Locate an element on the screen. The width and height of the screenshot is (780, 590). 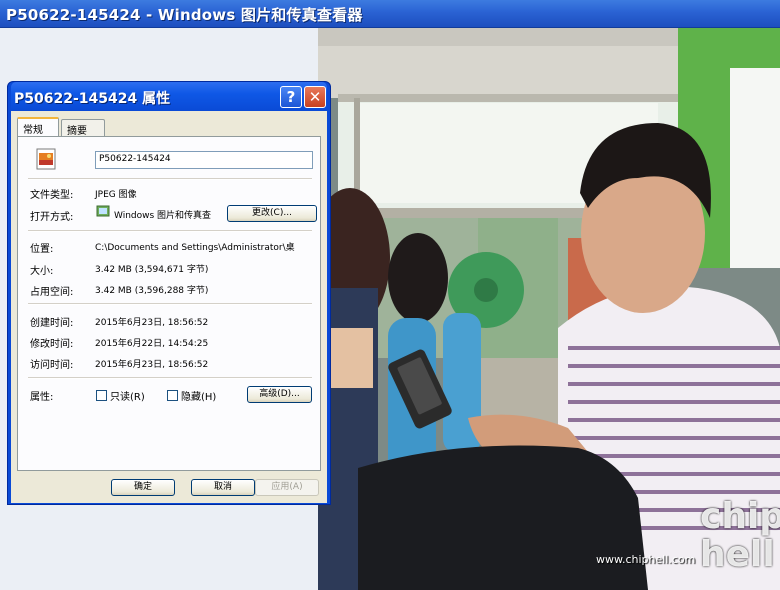
help-button: ? is located at coordinates (291, 97).